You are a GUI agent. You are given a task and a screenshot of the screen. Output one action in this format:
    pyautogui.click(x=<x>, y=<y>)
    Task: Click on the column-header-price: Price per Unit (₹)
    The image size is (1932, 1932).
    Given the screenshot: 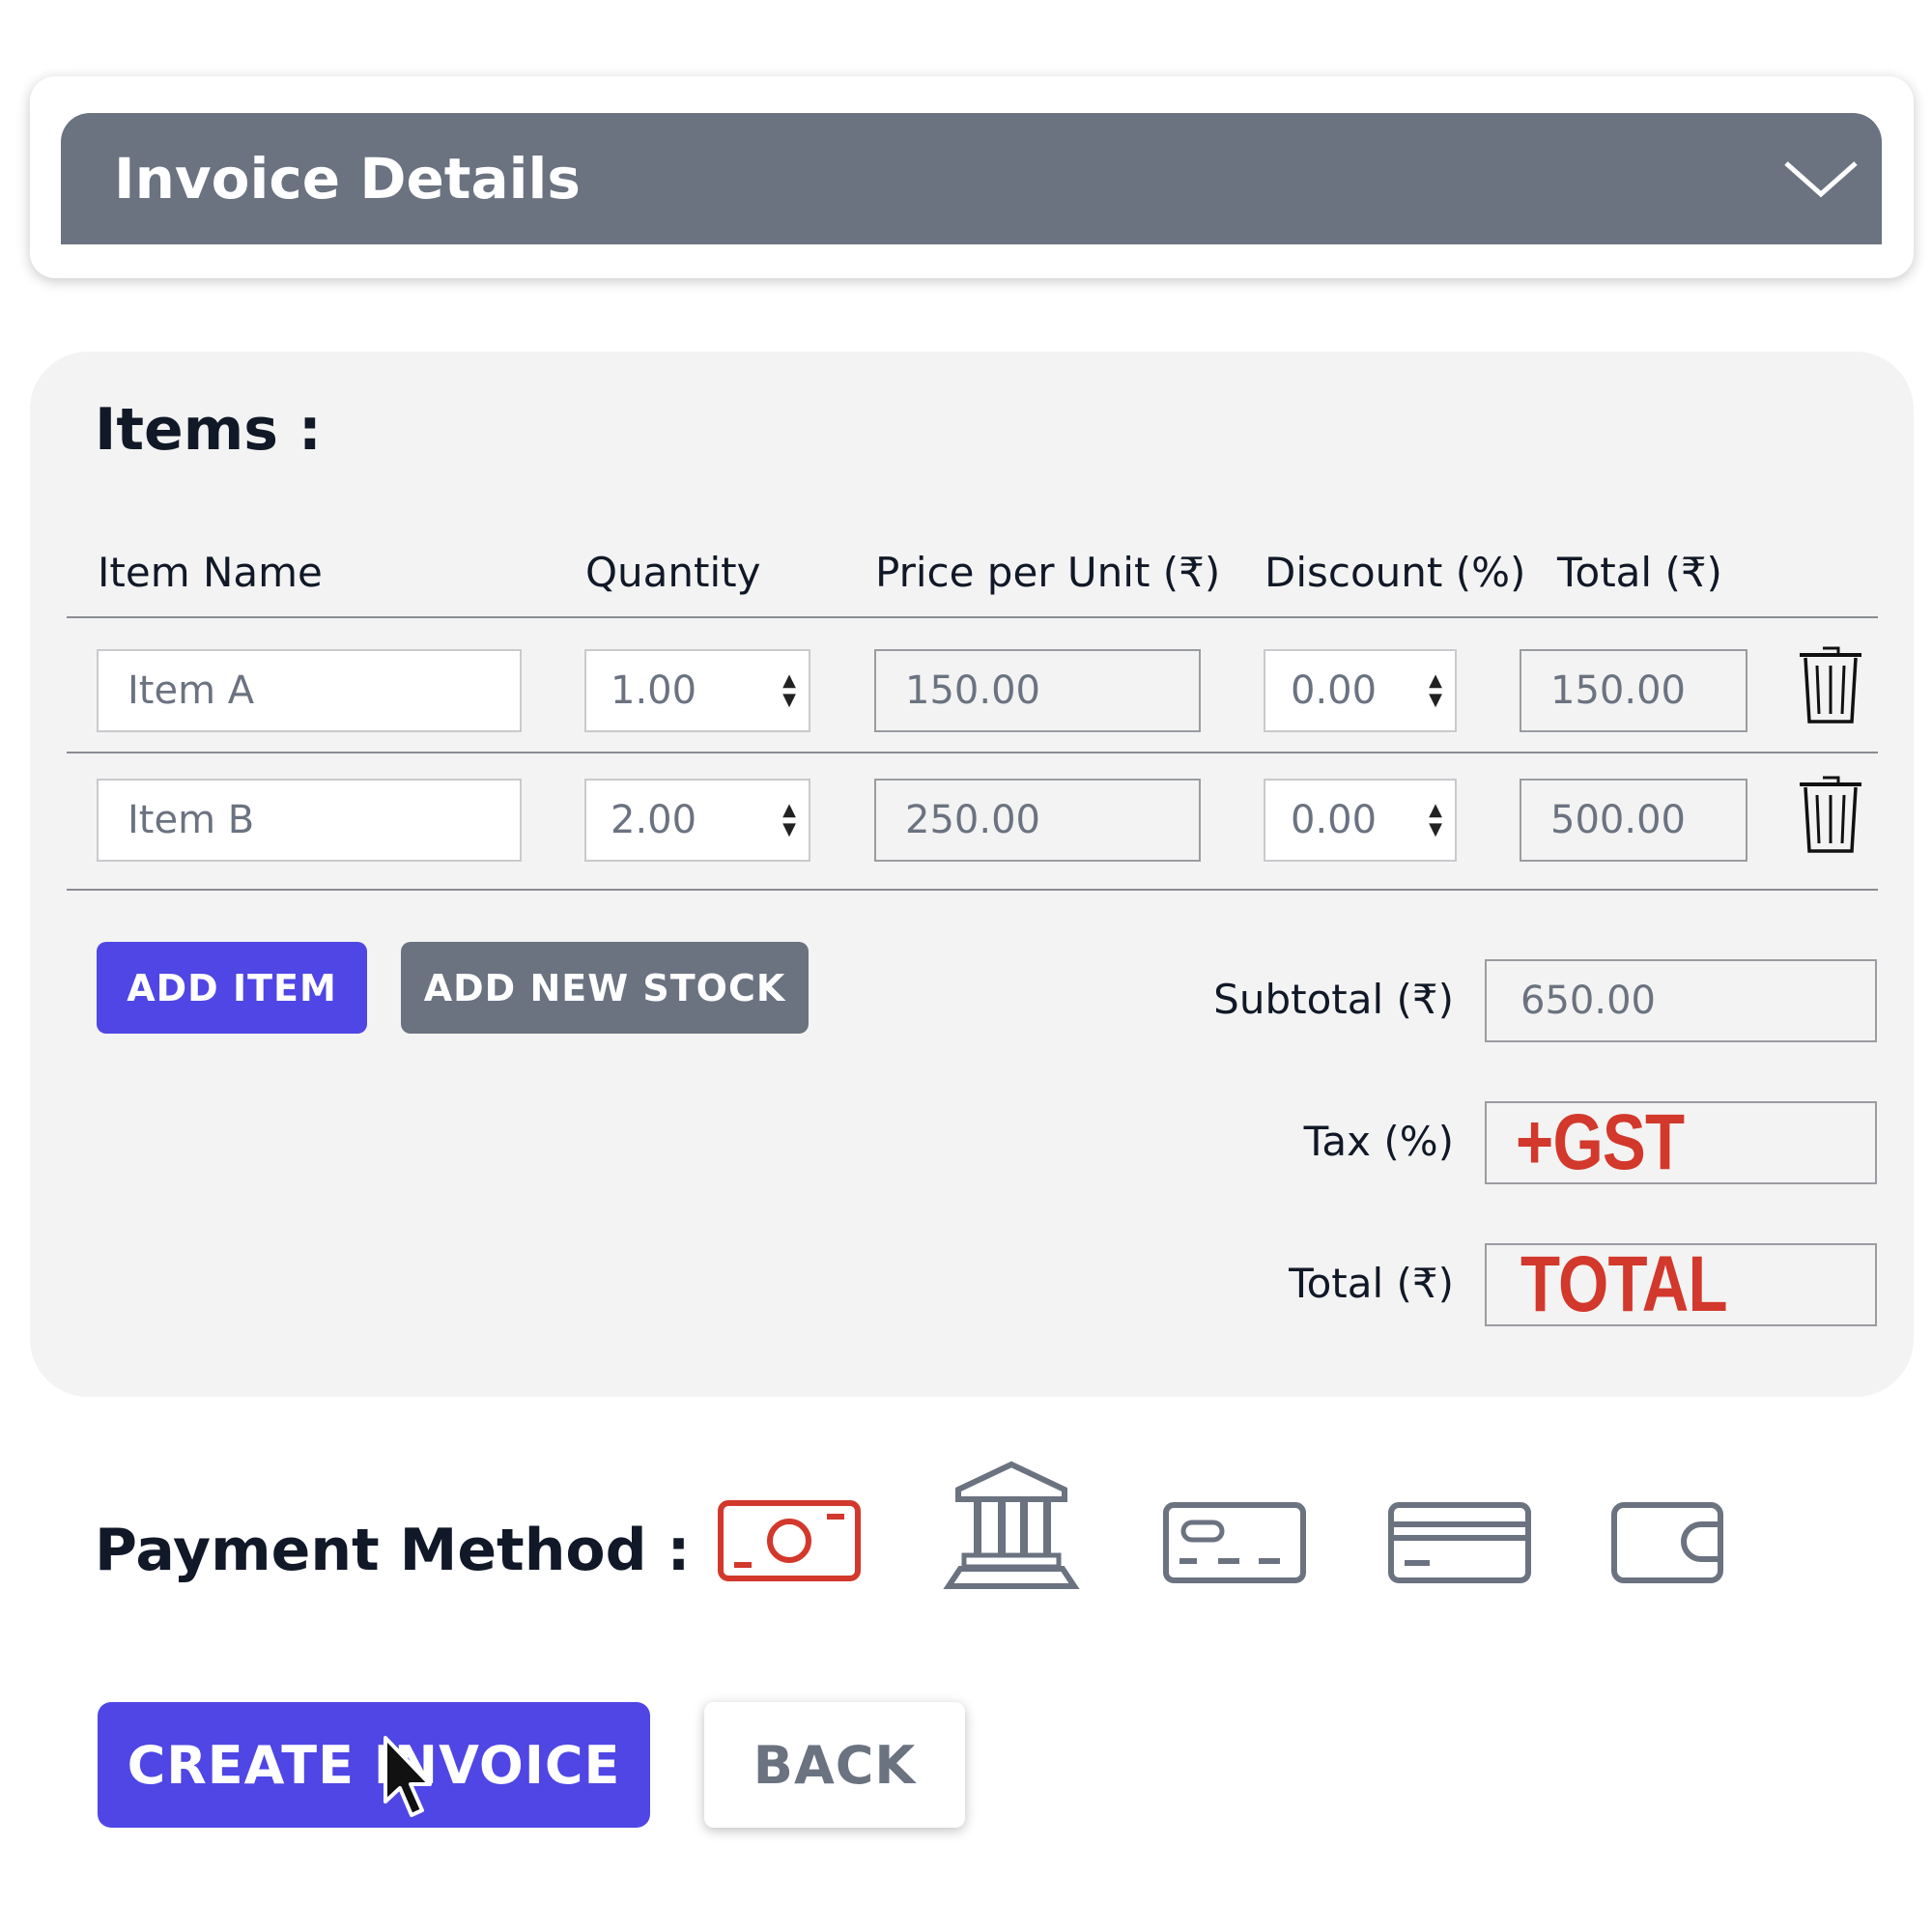 What is the action you would take?
    pyautogui.click(x=1048, y=572)
    